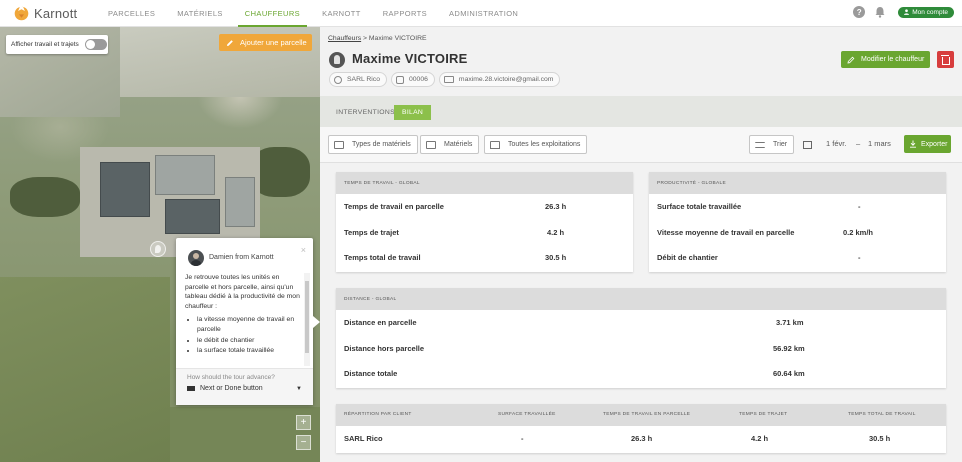  What do you see at coordinates (231, 377) in the screenshot?
I see `tour-advance-question: How should the tour advance?` at bounding box center [231, 377].